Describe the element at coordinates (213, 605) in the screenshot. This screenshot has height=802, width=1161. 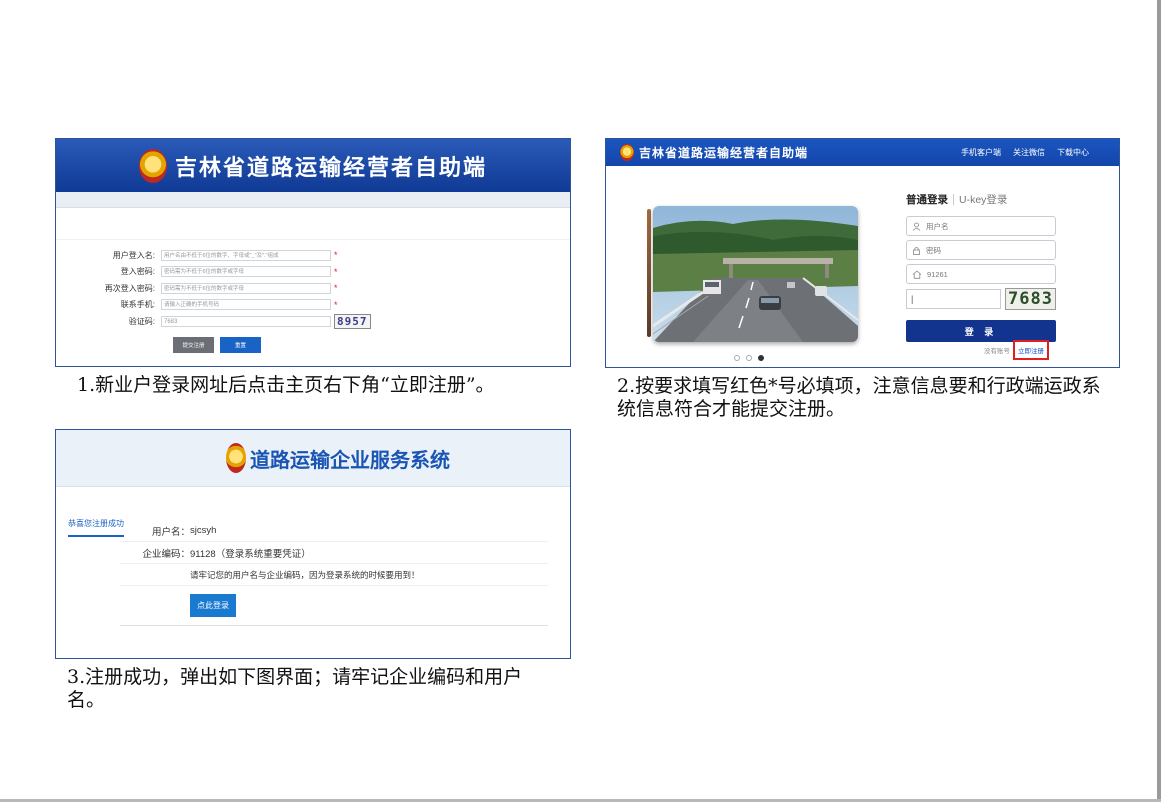
I see `login-here-button: 点此登录` at that location.